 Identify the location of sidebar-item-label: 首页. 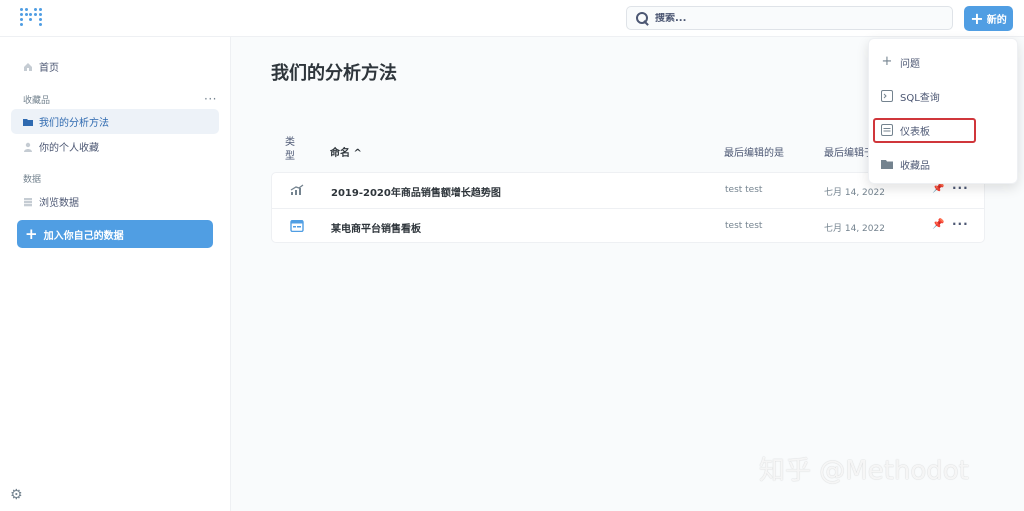
(49, 68).